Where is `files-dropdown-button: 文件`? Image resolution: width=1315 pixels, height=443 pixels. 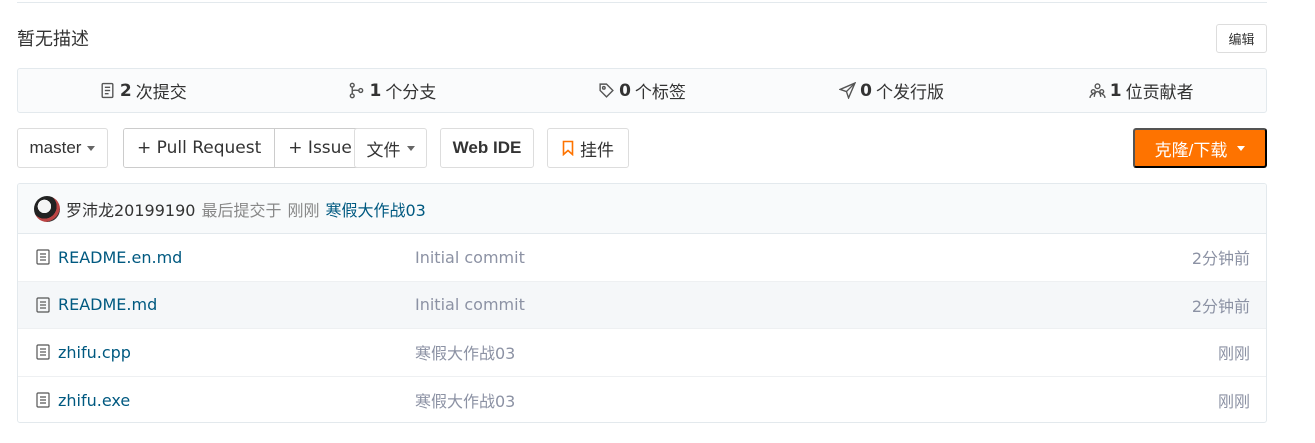 files-dropdown-button: 文件 is located at coordinates (390, 148).